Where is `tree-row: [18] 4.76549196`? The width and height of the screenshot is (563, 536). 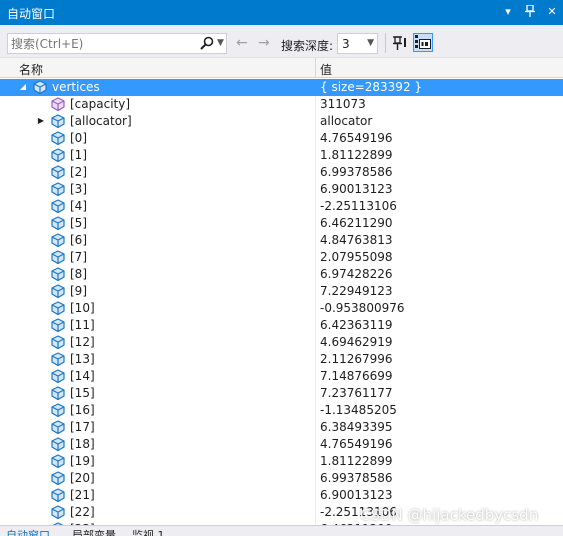
tree-row: [18] 4.76549196 is located at coordinates (281, 444).